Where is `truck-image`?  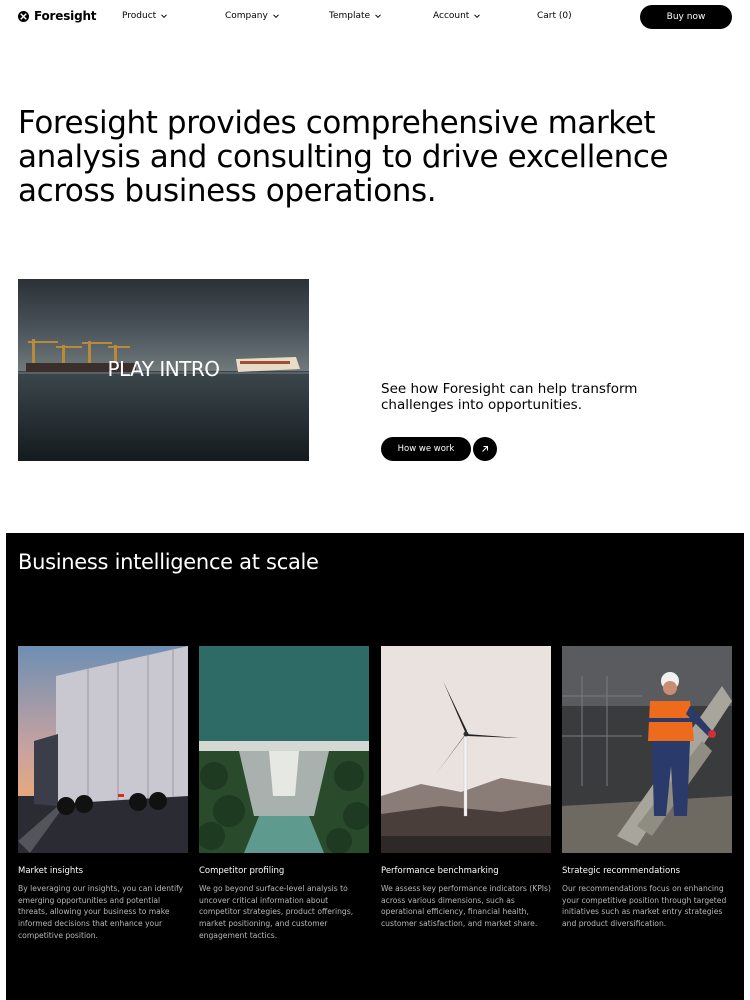
truck-image is located at coordinates (103, 749).